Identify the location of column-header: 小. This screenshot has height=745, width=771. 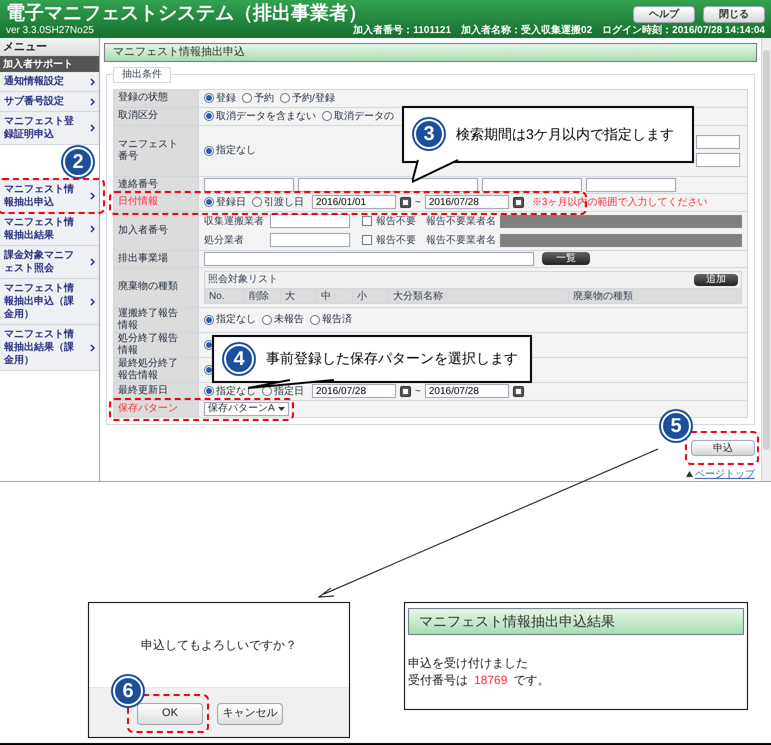
(371, 295).